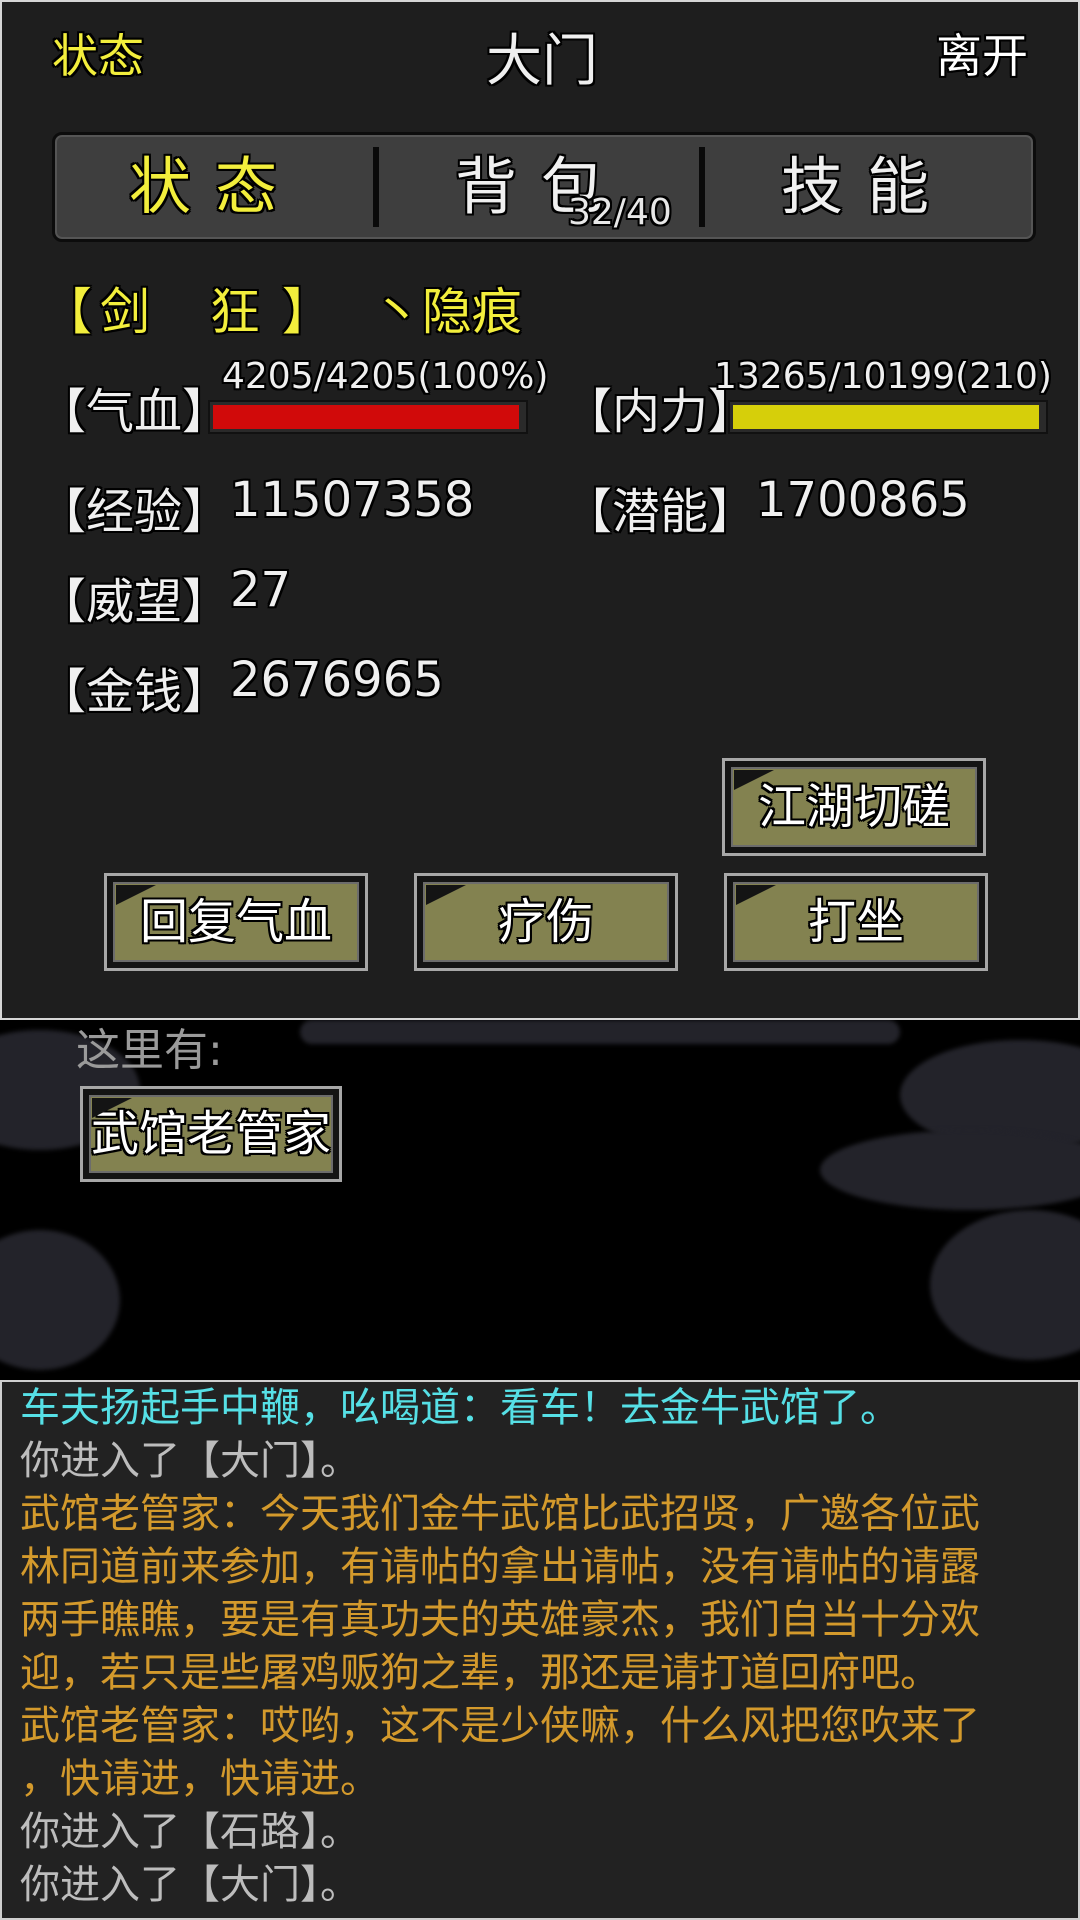 Image resolution: width=1080 pixels, height=1920 pixels. I want to click on money-label: 【金钱】, so click(134, 692).